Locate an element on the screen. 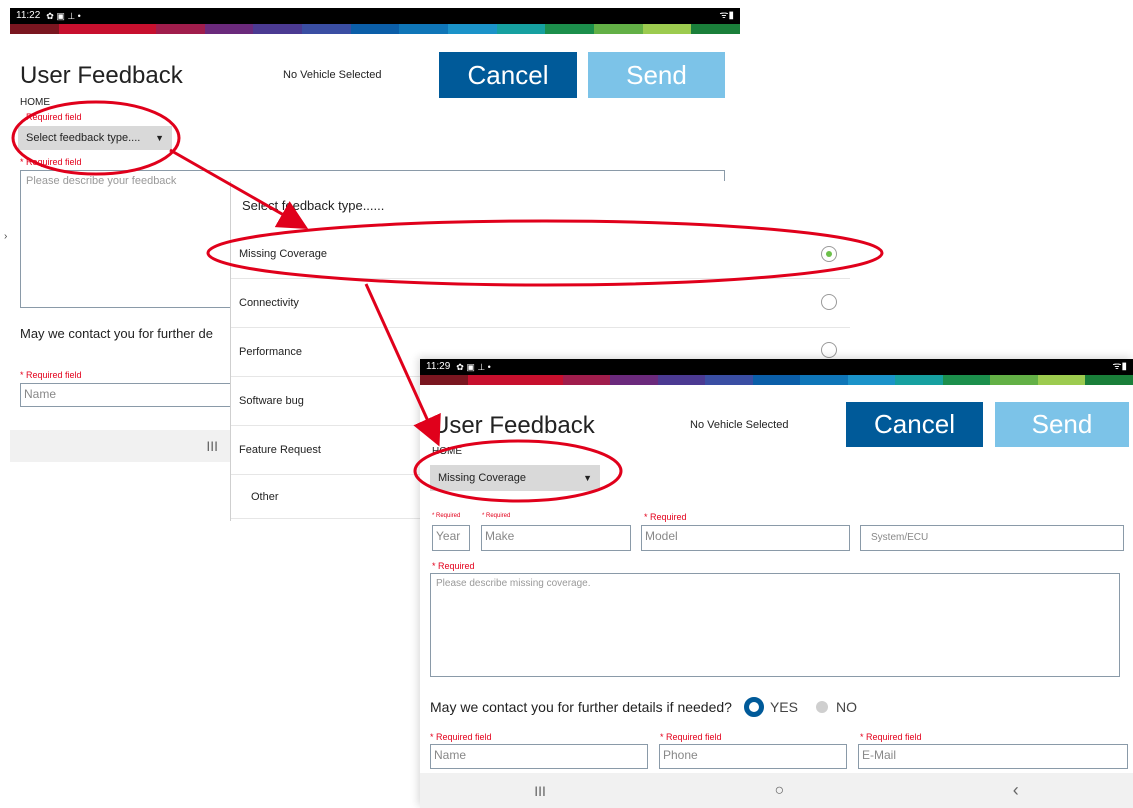 The image size is (1133, 808). option-label: Missing Coverage is located at coordinates (283, 254).